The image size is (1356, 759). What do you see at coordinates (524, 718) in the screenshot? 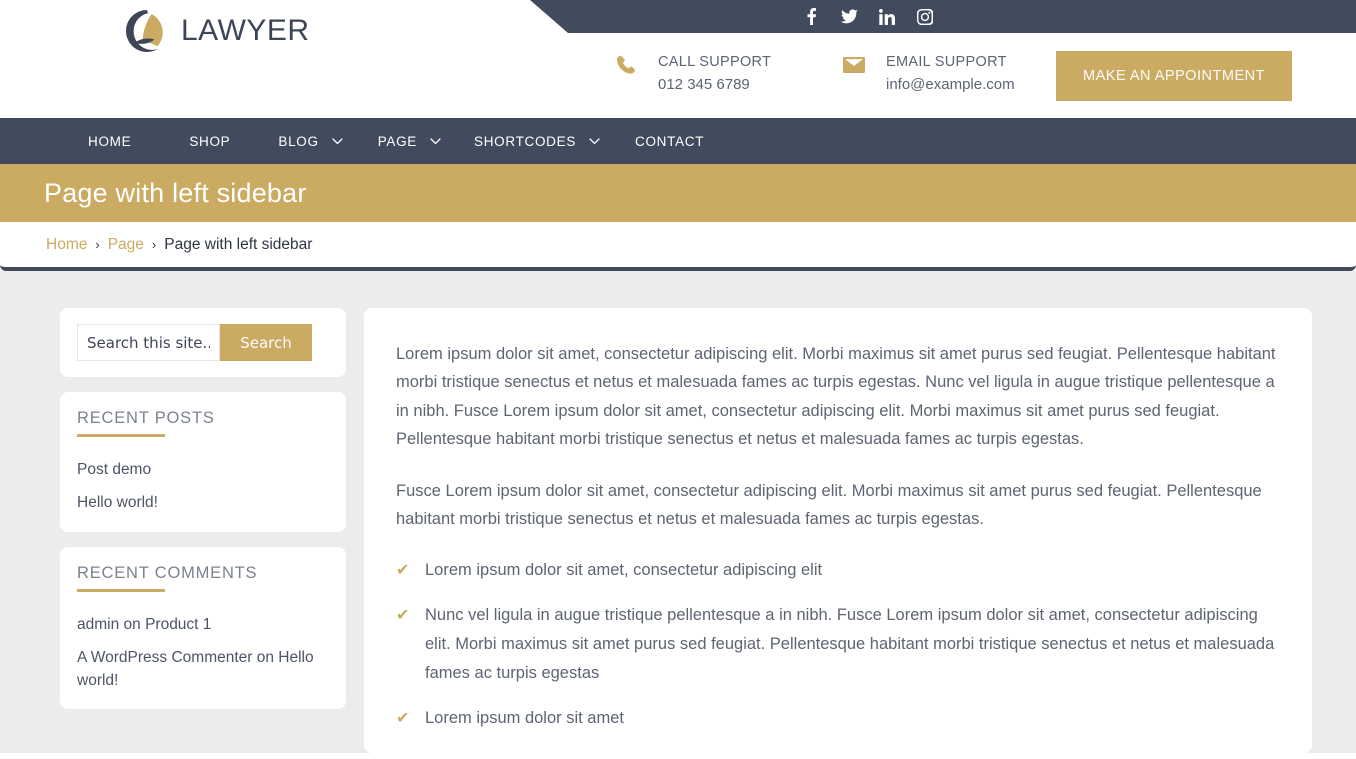
I see `list-item-text: Lorem ipsum dolor sit amet` at bounding box center [524, 718].